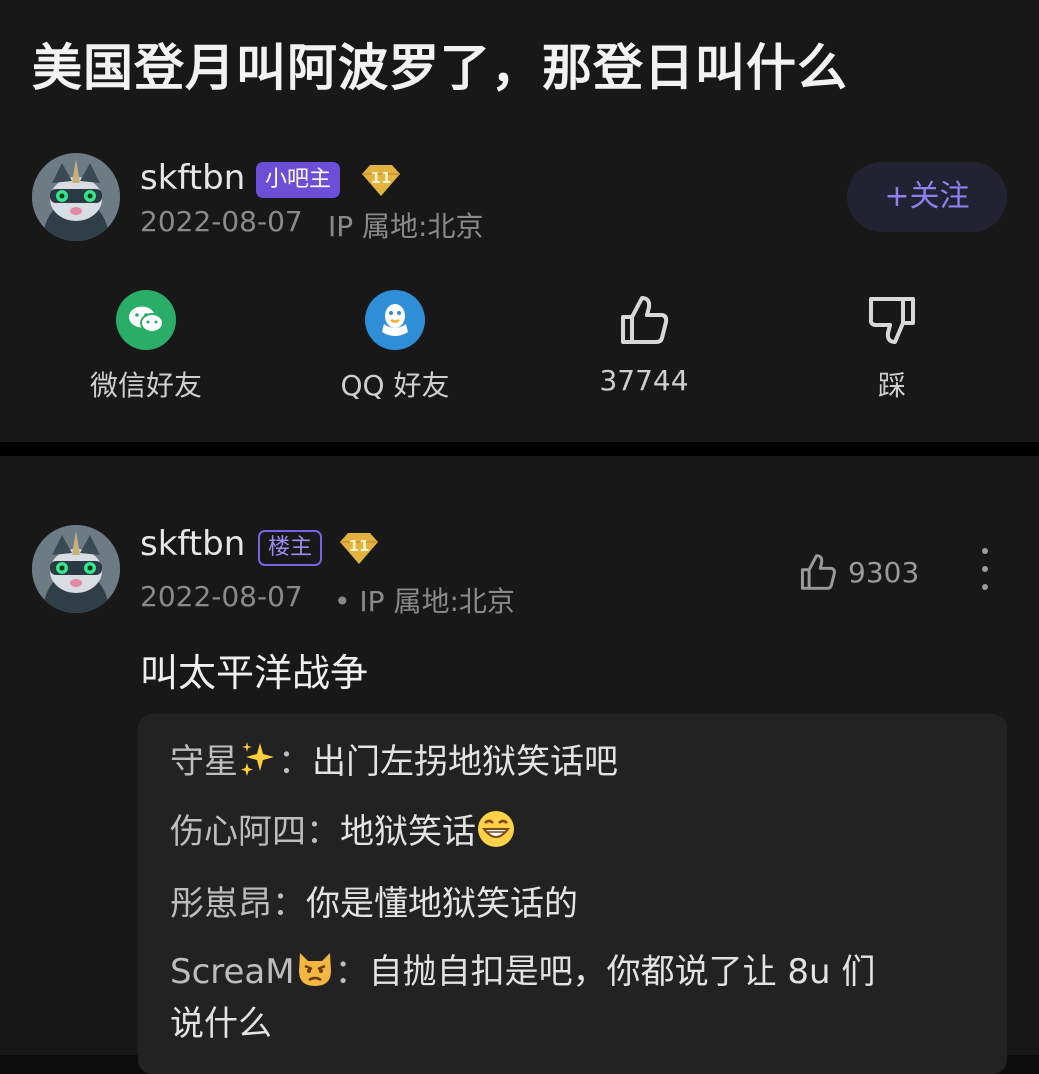 The width and height of the screenshot is (1039, 1074). Describe the element at coordinates (298, 180) in the screenshot. I see `role-badge: 小吧主` at that location.